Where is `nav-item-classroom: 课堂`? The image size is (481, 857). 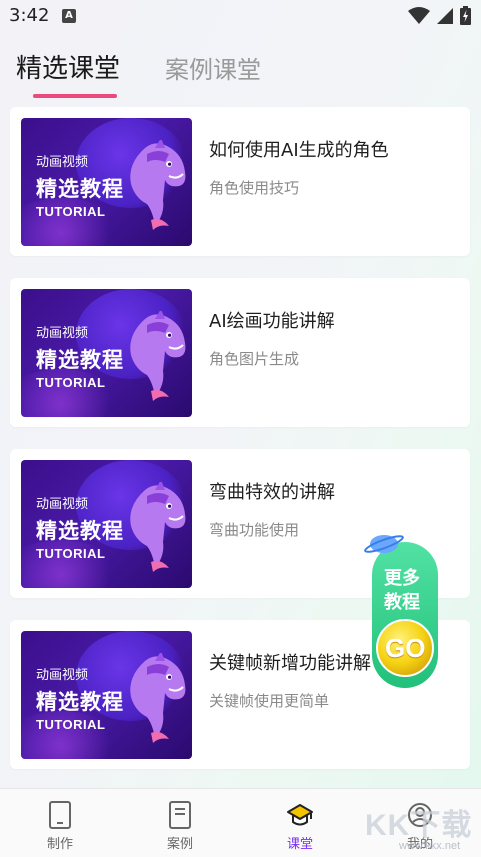
nav-item-classroom: 课堂 is located at coordinates (300, 823).